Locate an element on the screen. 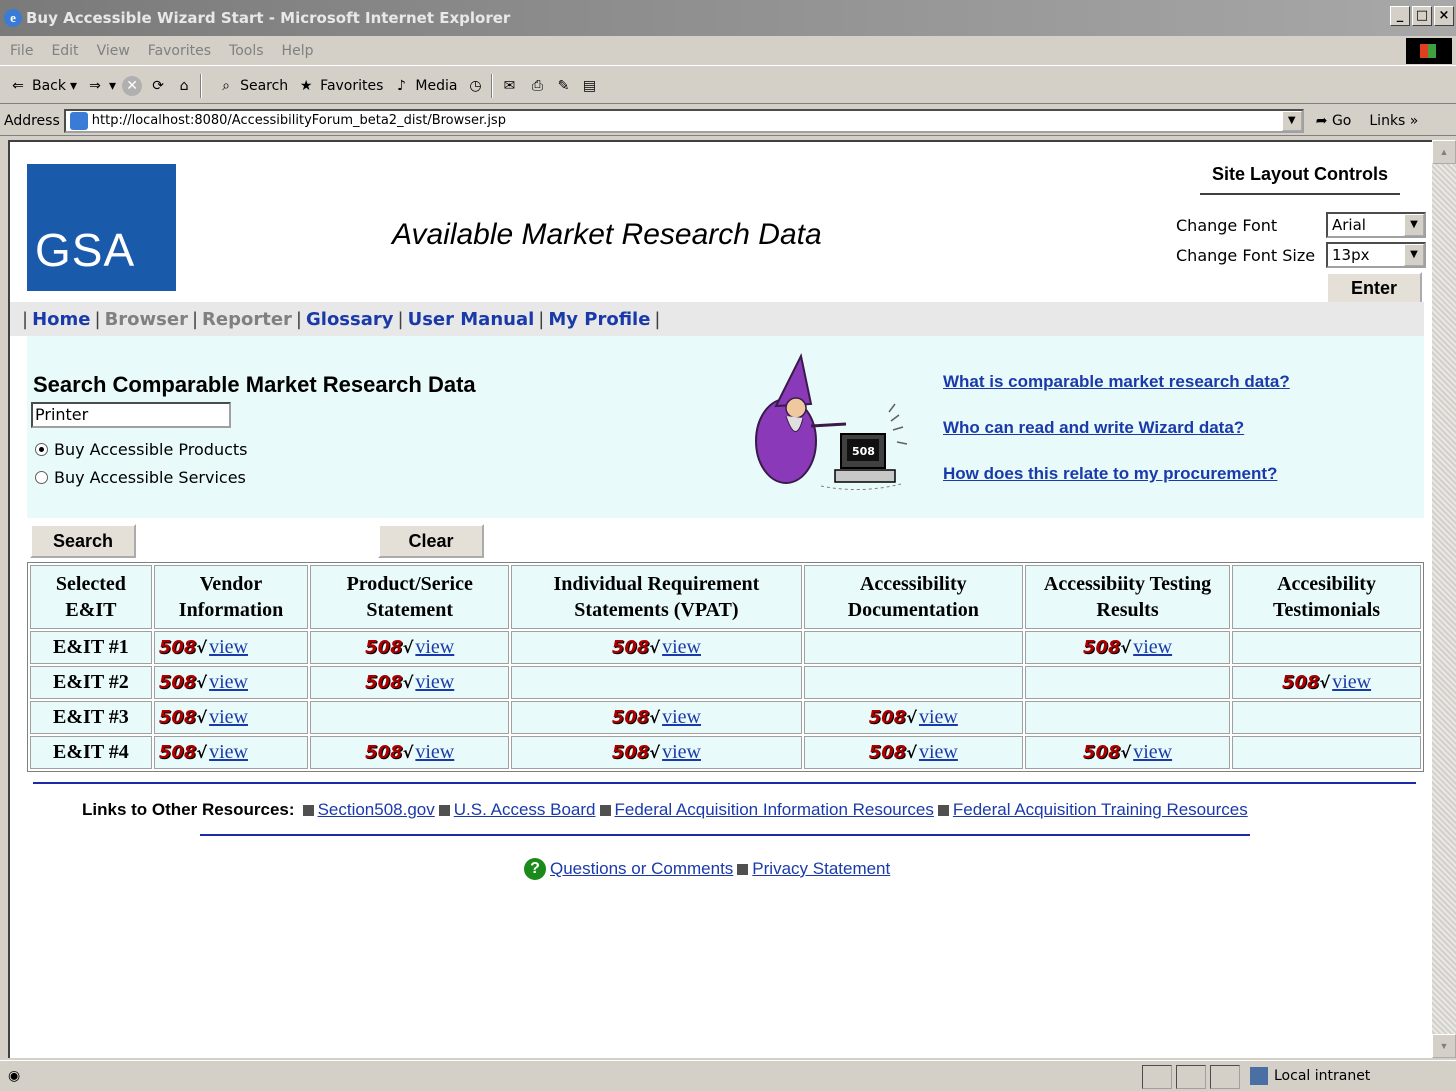 The image size is (1456, 1091). help-link-comparable: What is comparable market research data? is located at coordinates (1116, 382).